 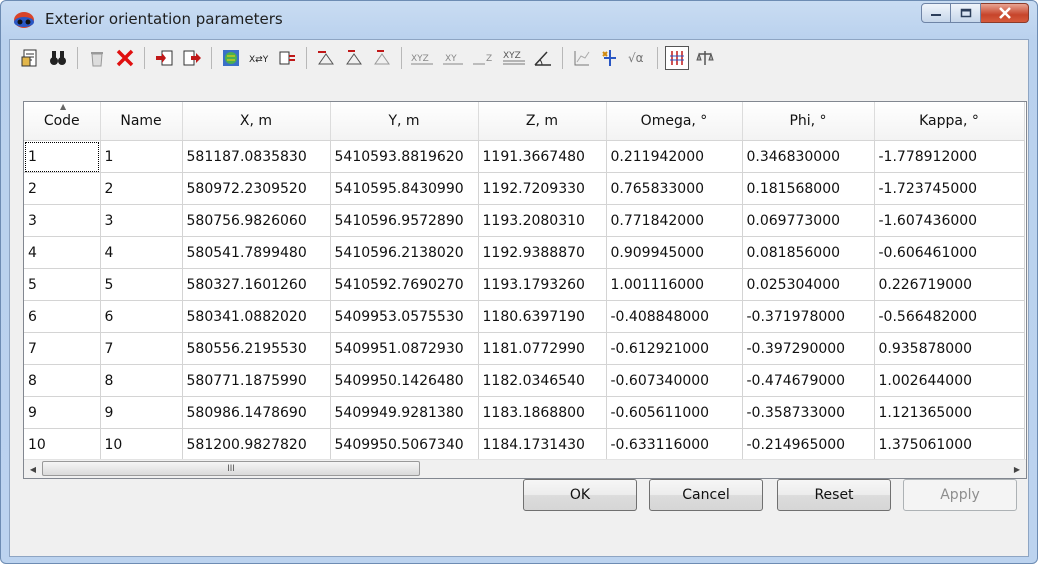 What do you see at coordinates (141, 121) in the screenshot?
I see `column-header: Name` at bounding box center [141, 121].